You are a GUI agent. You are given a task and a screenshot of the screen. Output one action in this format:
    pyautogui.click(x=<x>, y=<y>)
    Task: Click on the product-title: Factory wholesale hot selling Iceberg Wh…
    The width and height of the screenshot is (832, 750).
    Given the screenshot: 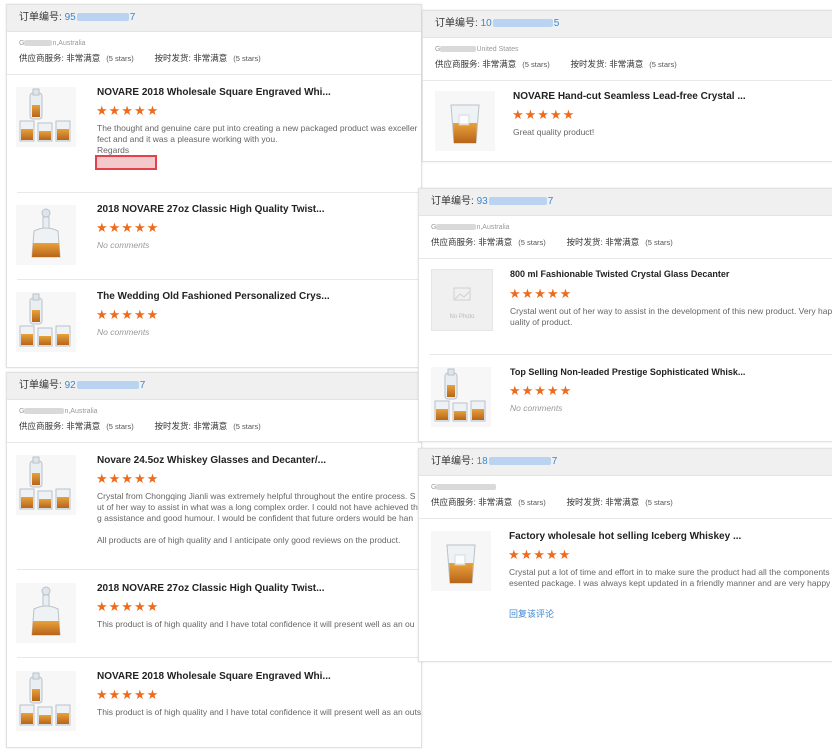 What is the action you would take?
    pyautogui.click(x=625, y=536)
    